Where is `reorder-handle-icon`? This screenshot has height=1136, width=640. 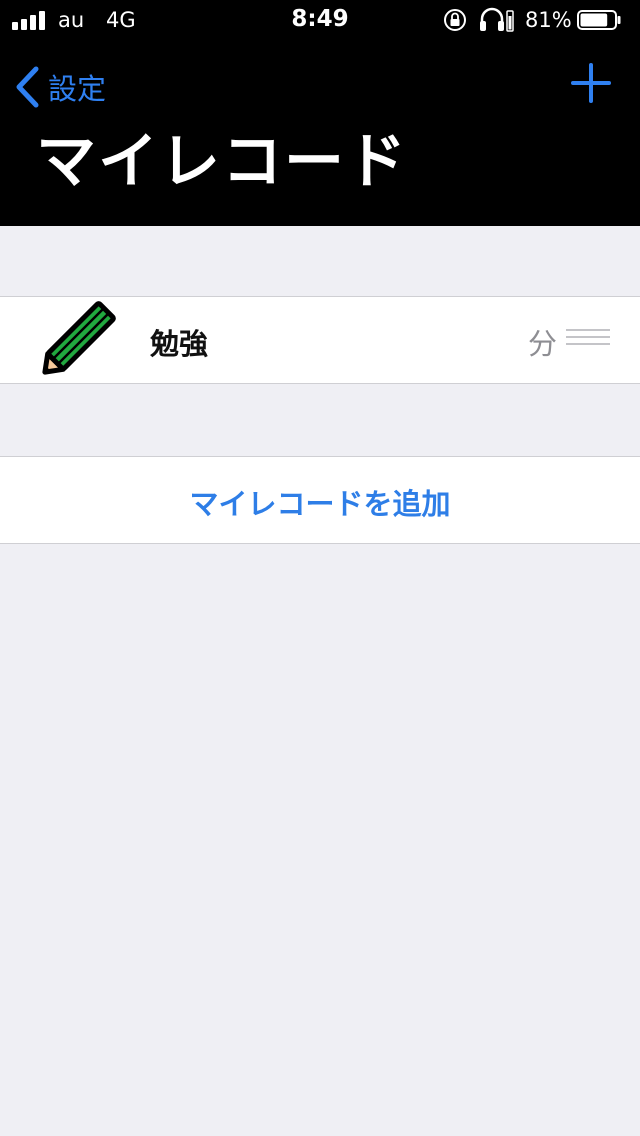 reorder-handle-icon is located at coordinates (588, 339).